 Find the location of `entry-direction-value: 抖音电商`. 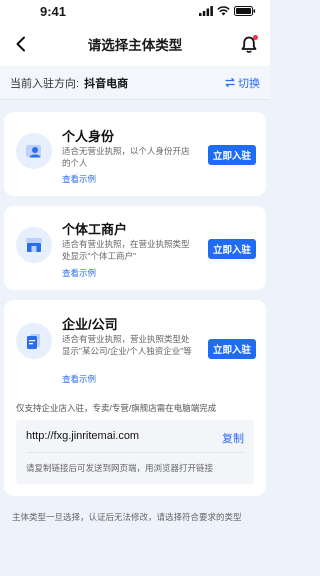

entry-direction-value: 抖音电商 is located at coordinates (106, 83).